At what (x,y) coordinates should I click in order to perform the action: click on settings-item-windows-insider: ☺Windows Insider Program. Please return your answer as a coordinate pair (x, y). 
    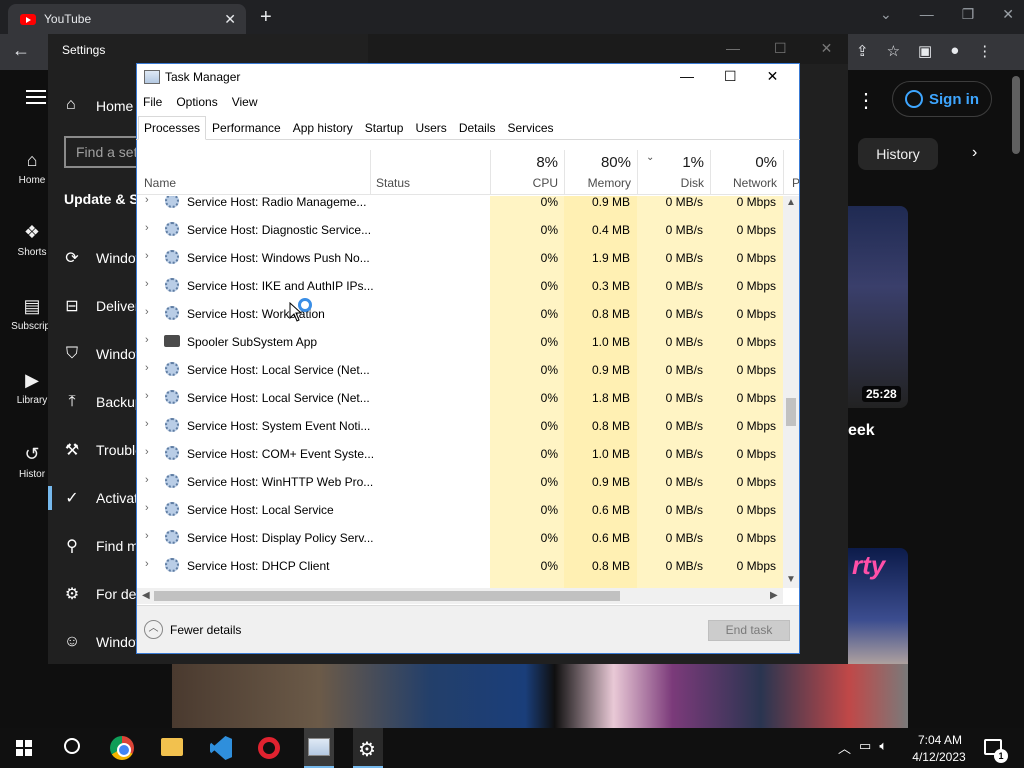
    Looking at the image, I should click on (93, 642).